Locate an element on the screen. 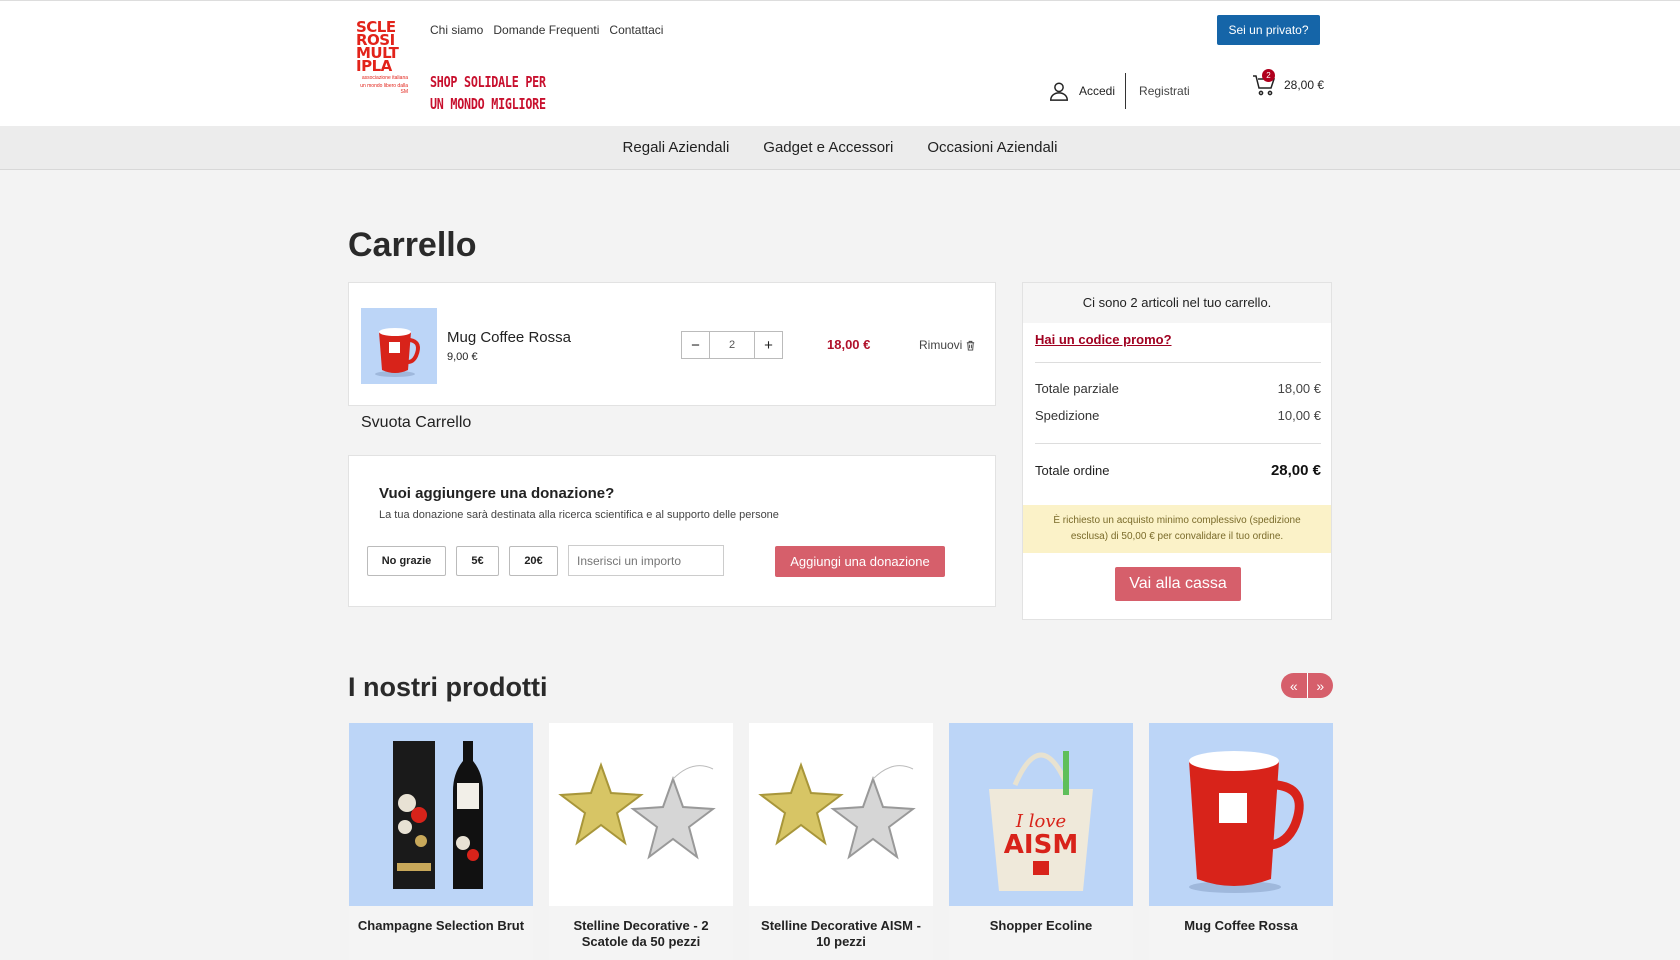 The width and height of the screenshot is (1680, 960). product-card: I love AISM Shopper Ecoline is located at coordinates (1041, 841).